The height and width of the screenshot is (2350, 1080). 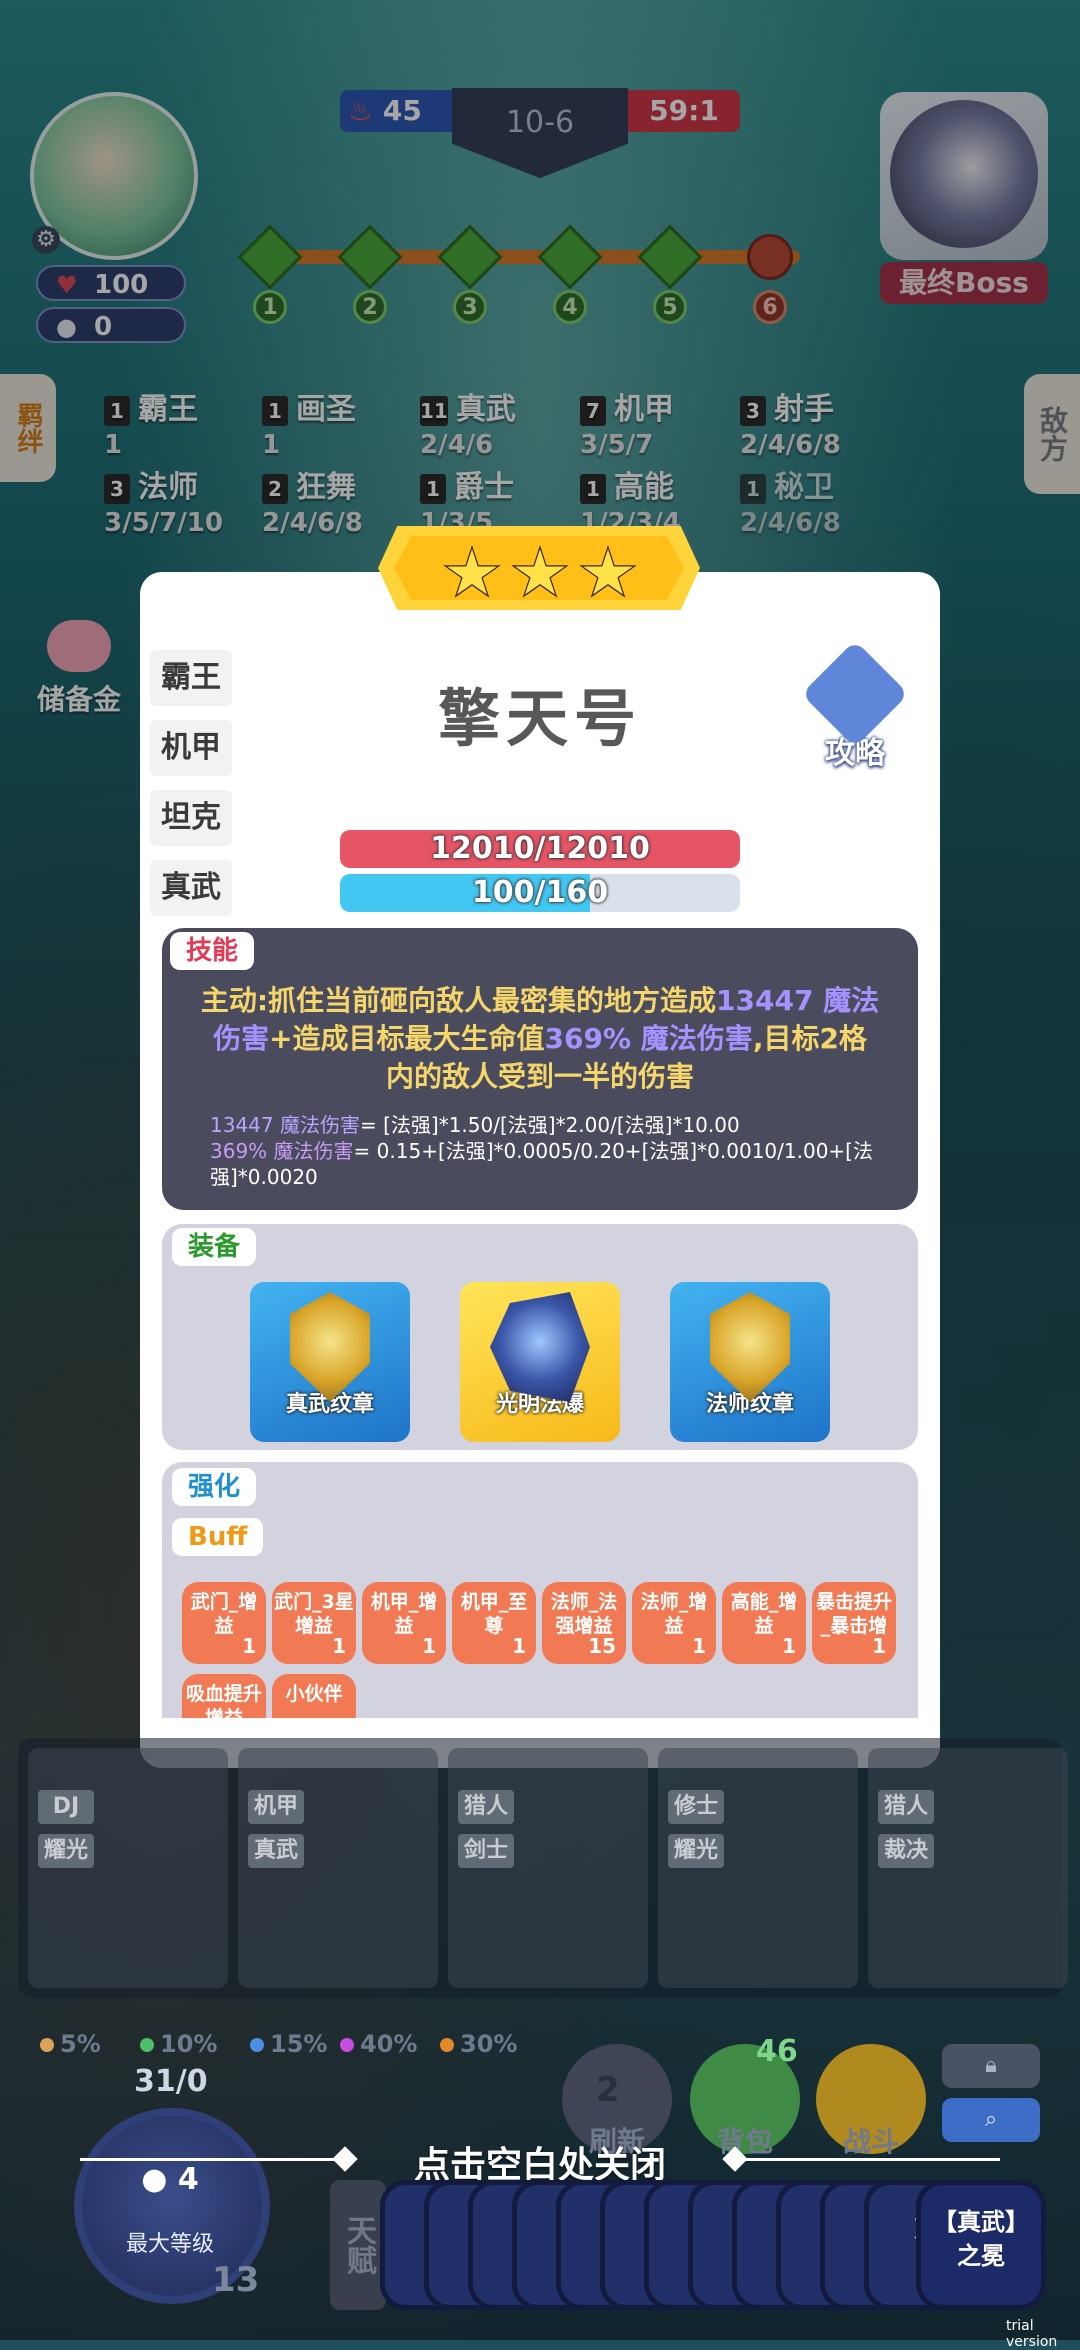 What do you see at coordinates (981, 2245) in the screenshot?
I see `talent-card-selected: 【真武】之冕` at bounding box center [981, 2245].